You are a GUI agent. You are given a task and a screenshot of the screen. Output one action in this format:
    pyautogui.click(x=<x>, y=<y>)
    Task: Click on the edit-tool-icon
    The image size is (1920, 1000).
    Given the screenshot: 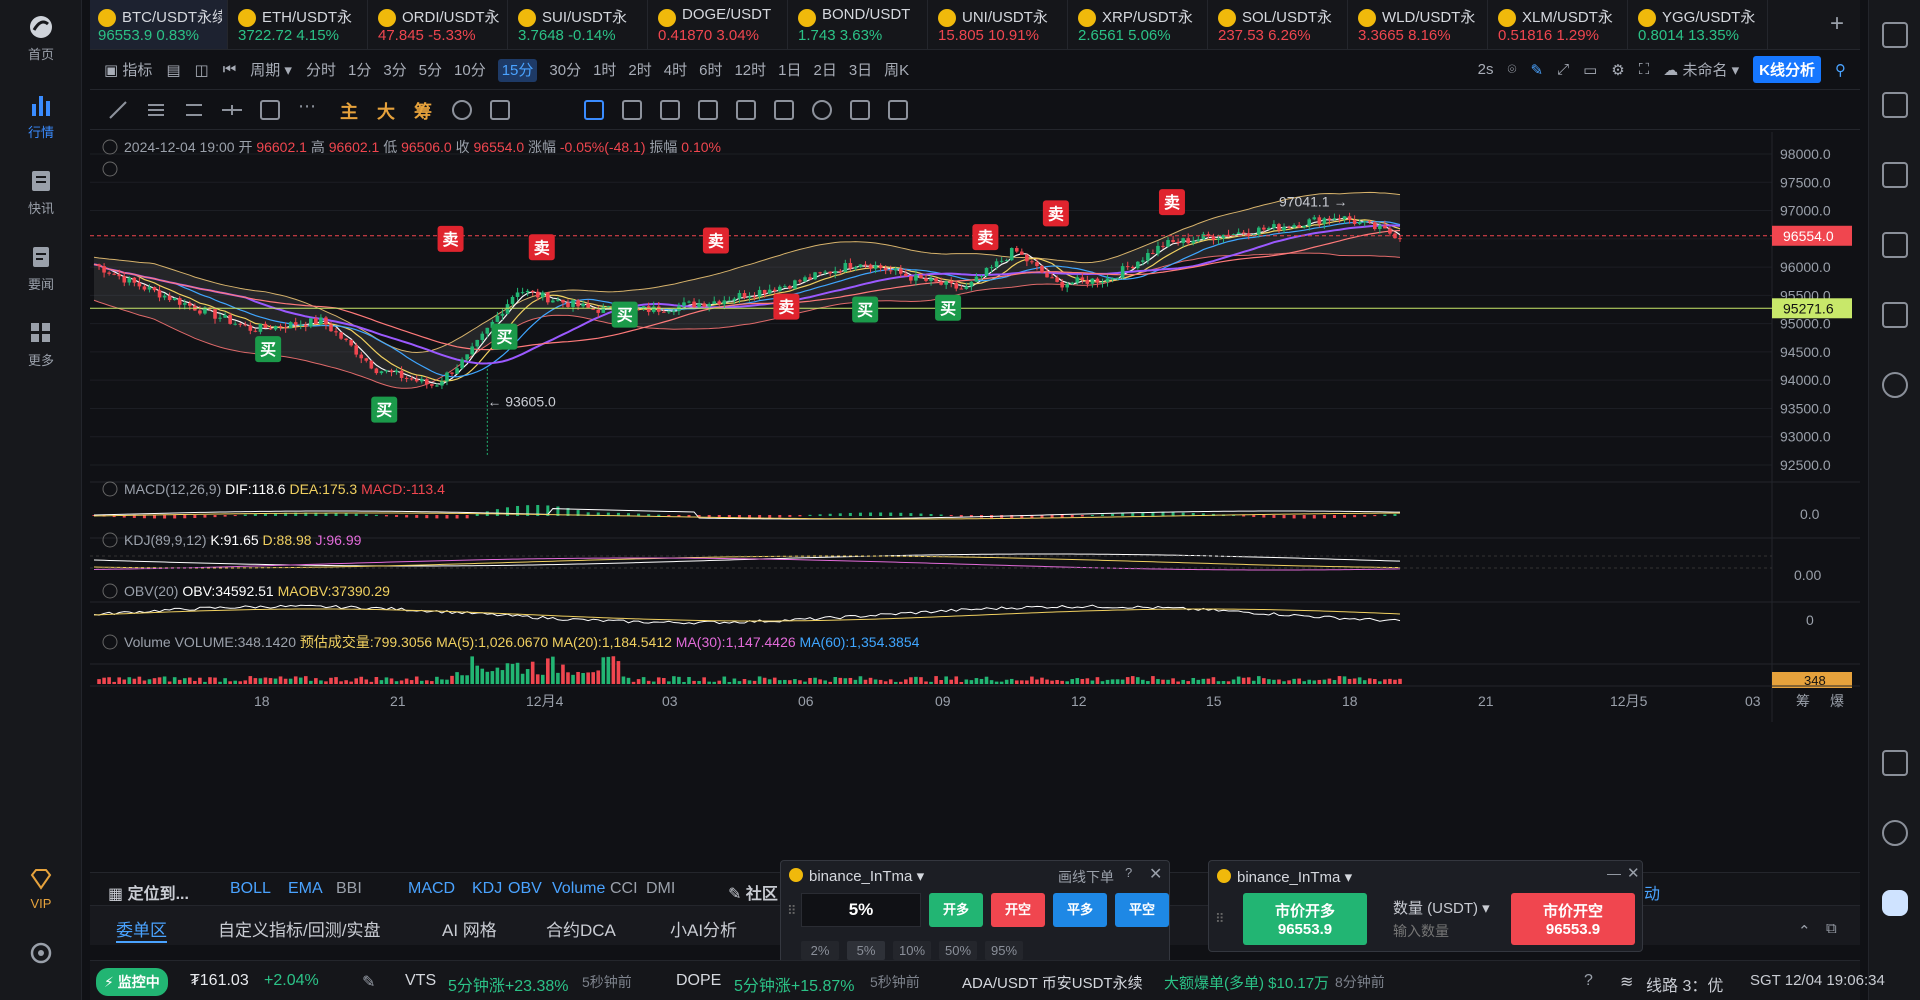 What is the action you would take?
    pyautogui.click(x=784, y=110)
    